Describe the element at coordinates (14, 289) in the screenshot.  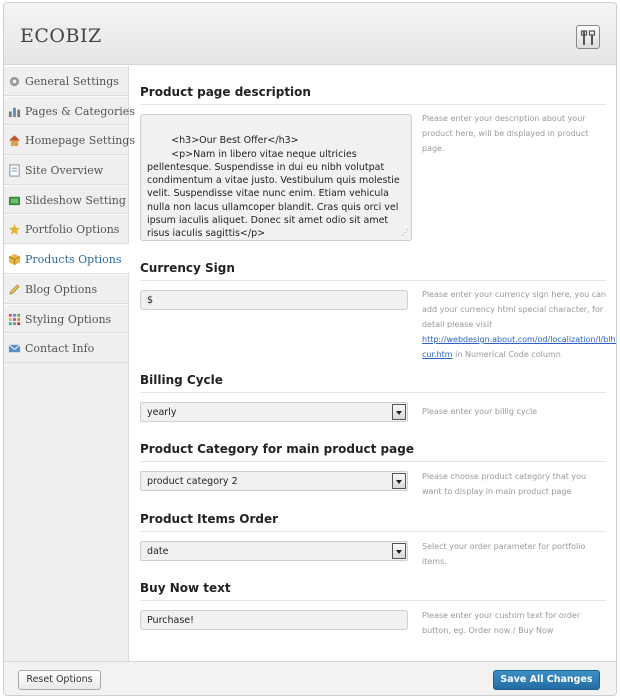
I see `pencil-icon` at that location.